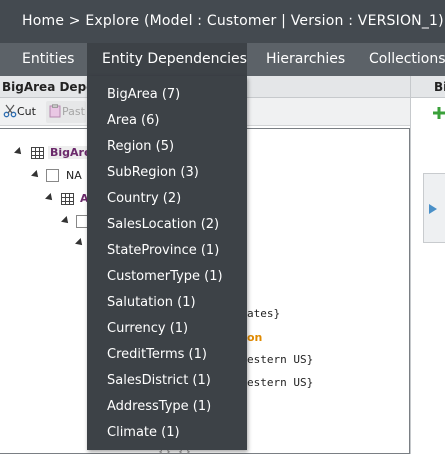  I want to click on cut-button: Cut, so click(19, 112).